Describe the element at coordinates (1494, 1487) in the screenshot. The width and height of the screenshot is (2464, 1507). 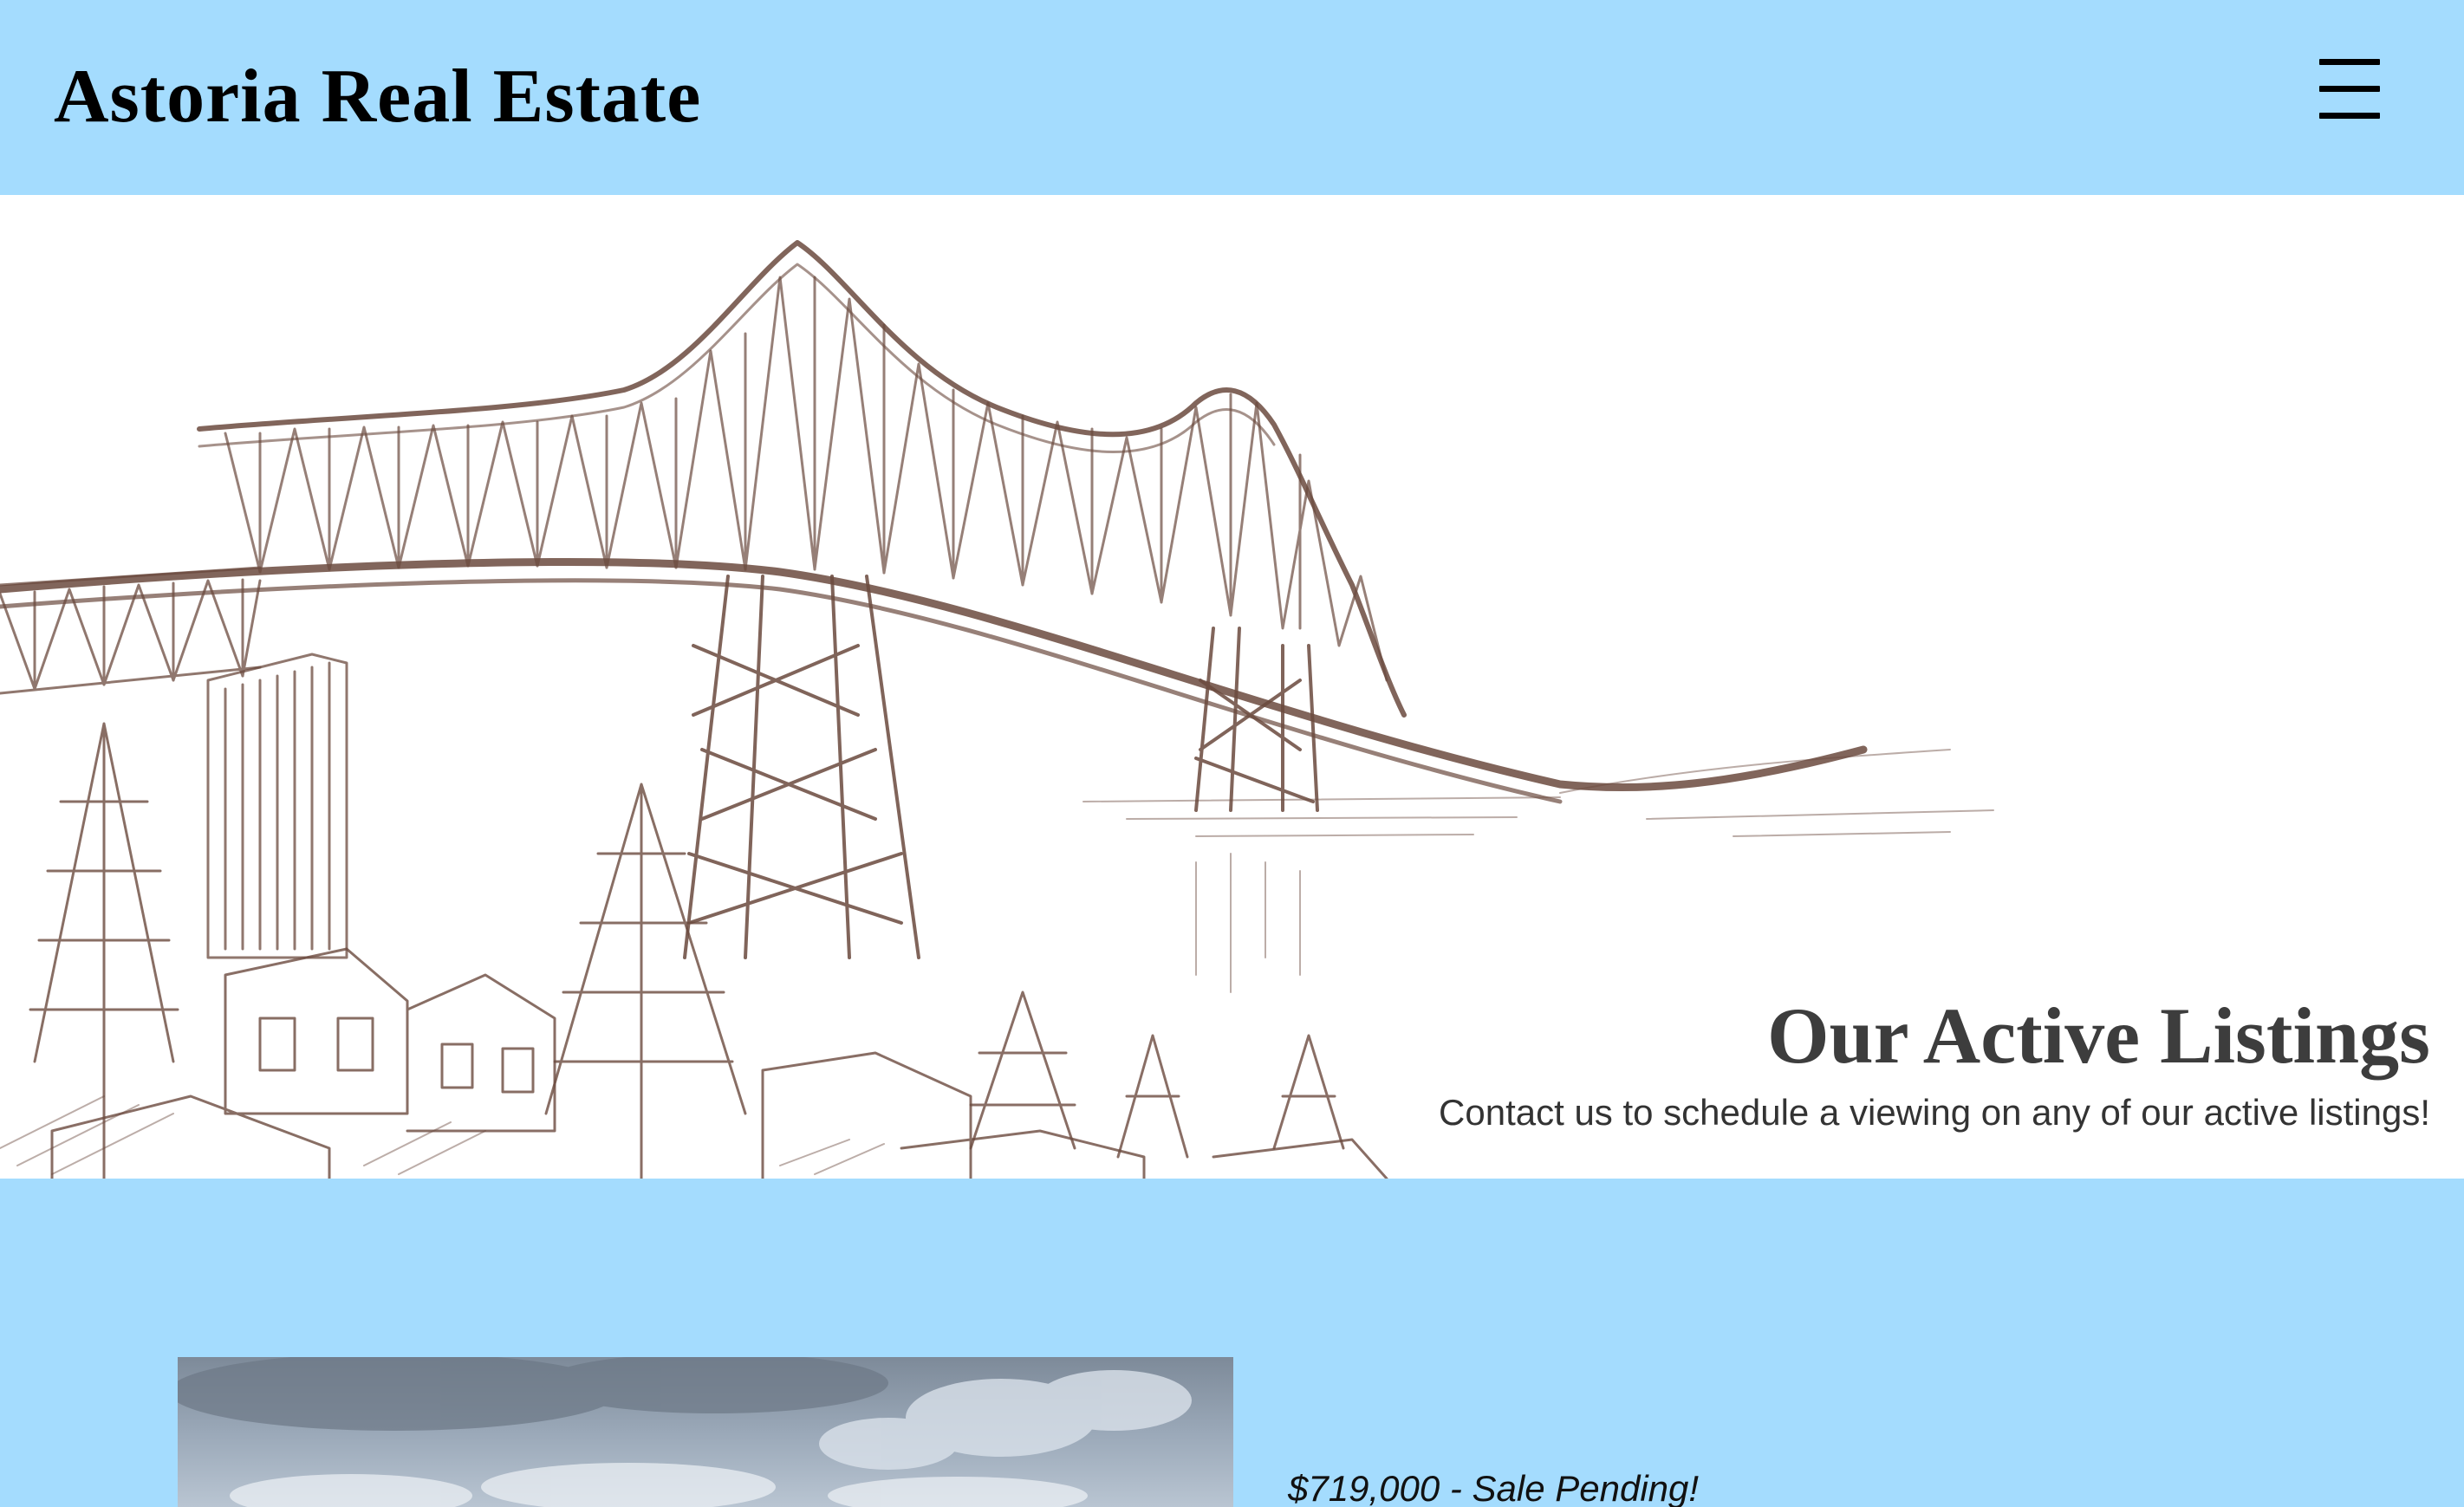
I see `listing-price-status: $719,000 - Sale Pending!` at that location.